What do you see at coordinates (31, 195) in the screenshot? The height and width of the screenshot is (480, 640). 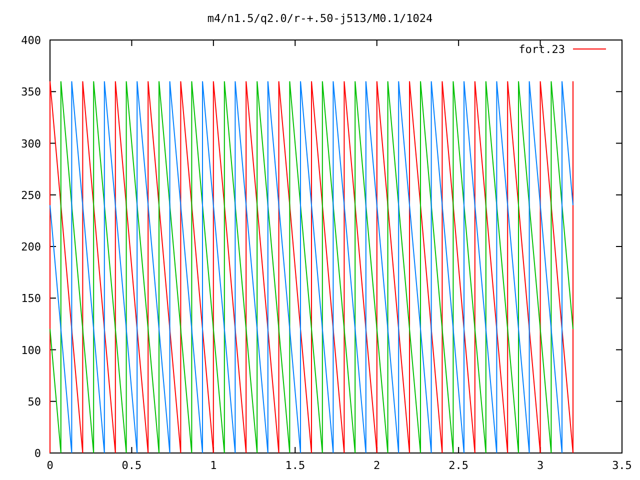 I see `y-tick-label: 250` at bounding box center [31, 195].